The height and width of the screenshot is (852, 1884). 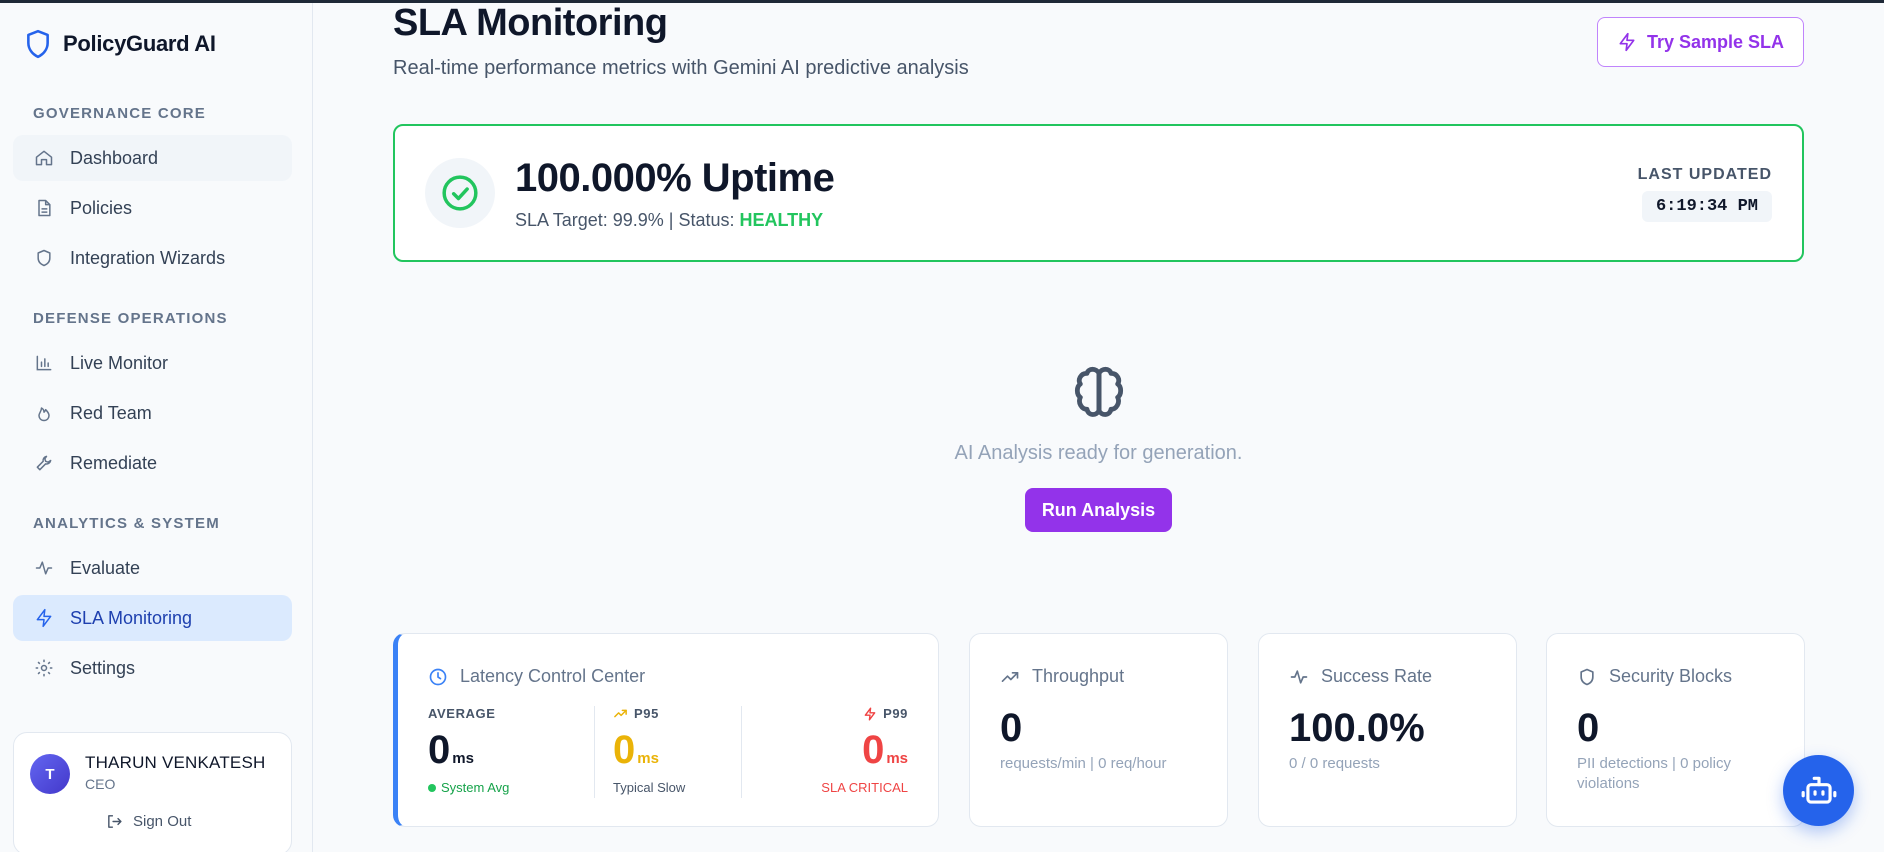 I want to click on ai-analysis-message: AI Analysis ready for generation., so click(x=1098, y=453).